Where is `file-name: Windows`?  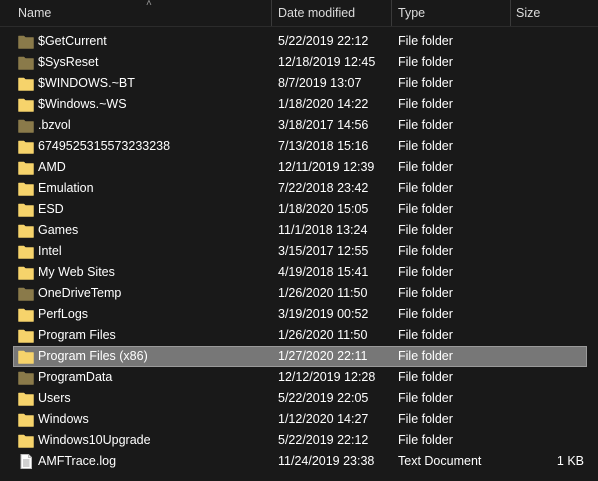 file-name: Windows is located at coordinates (63, 419).